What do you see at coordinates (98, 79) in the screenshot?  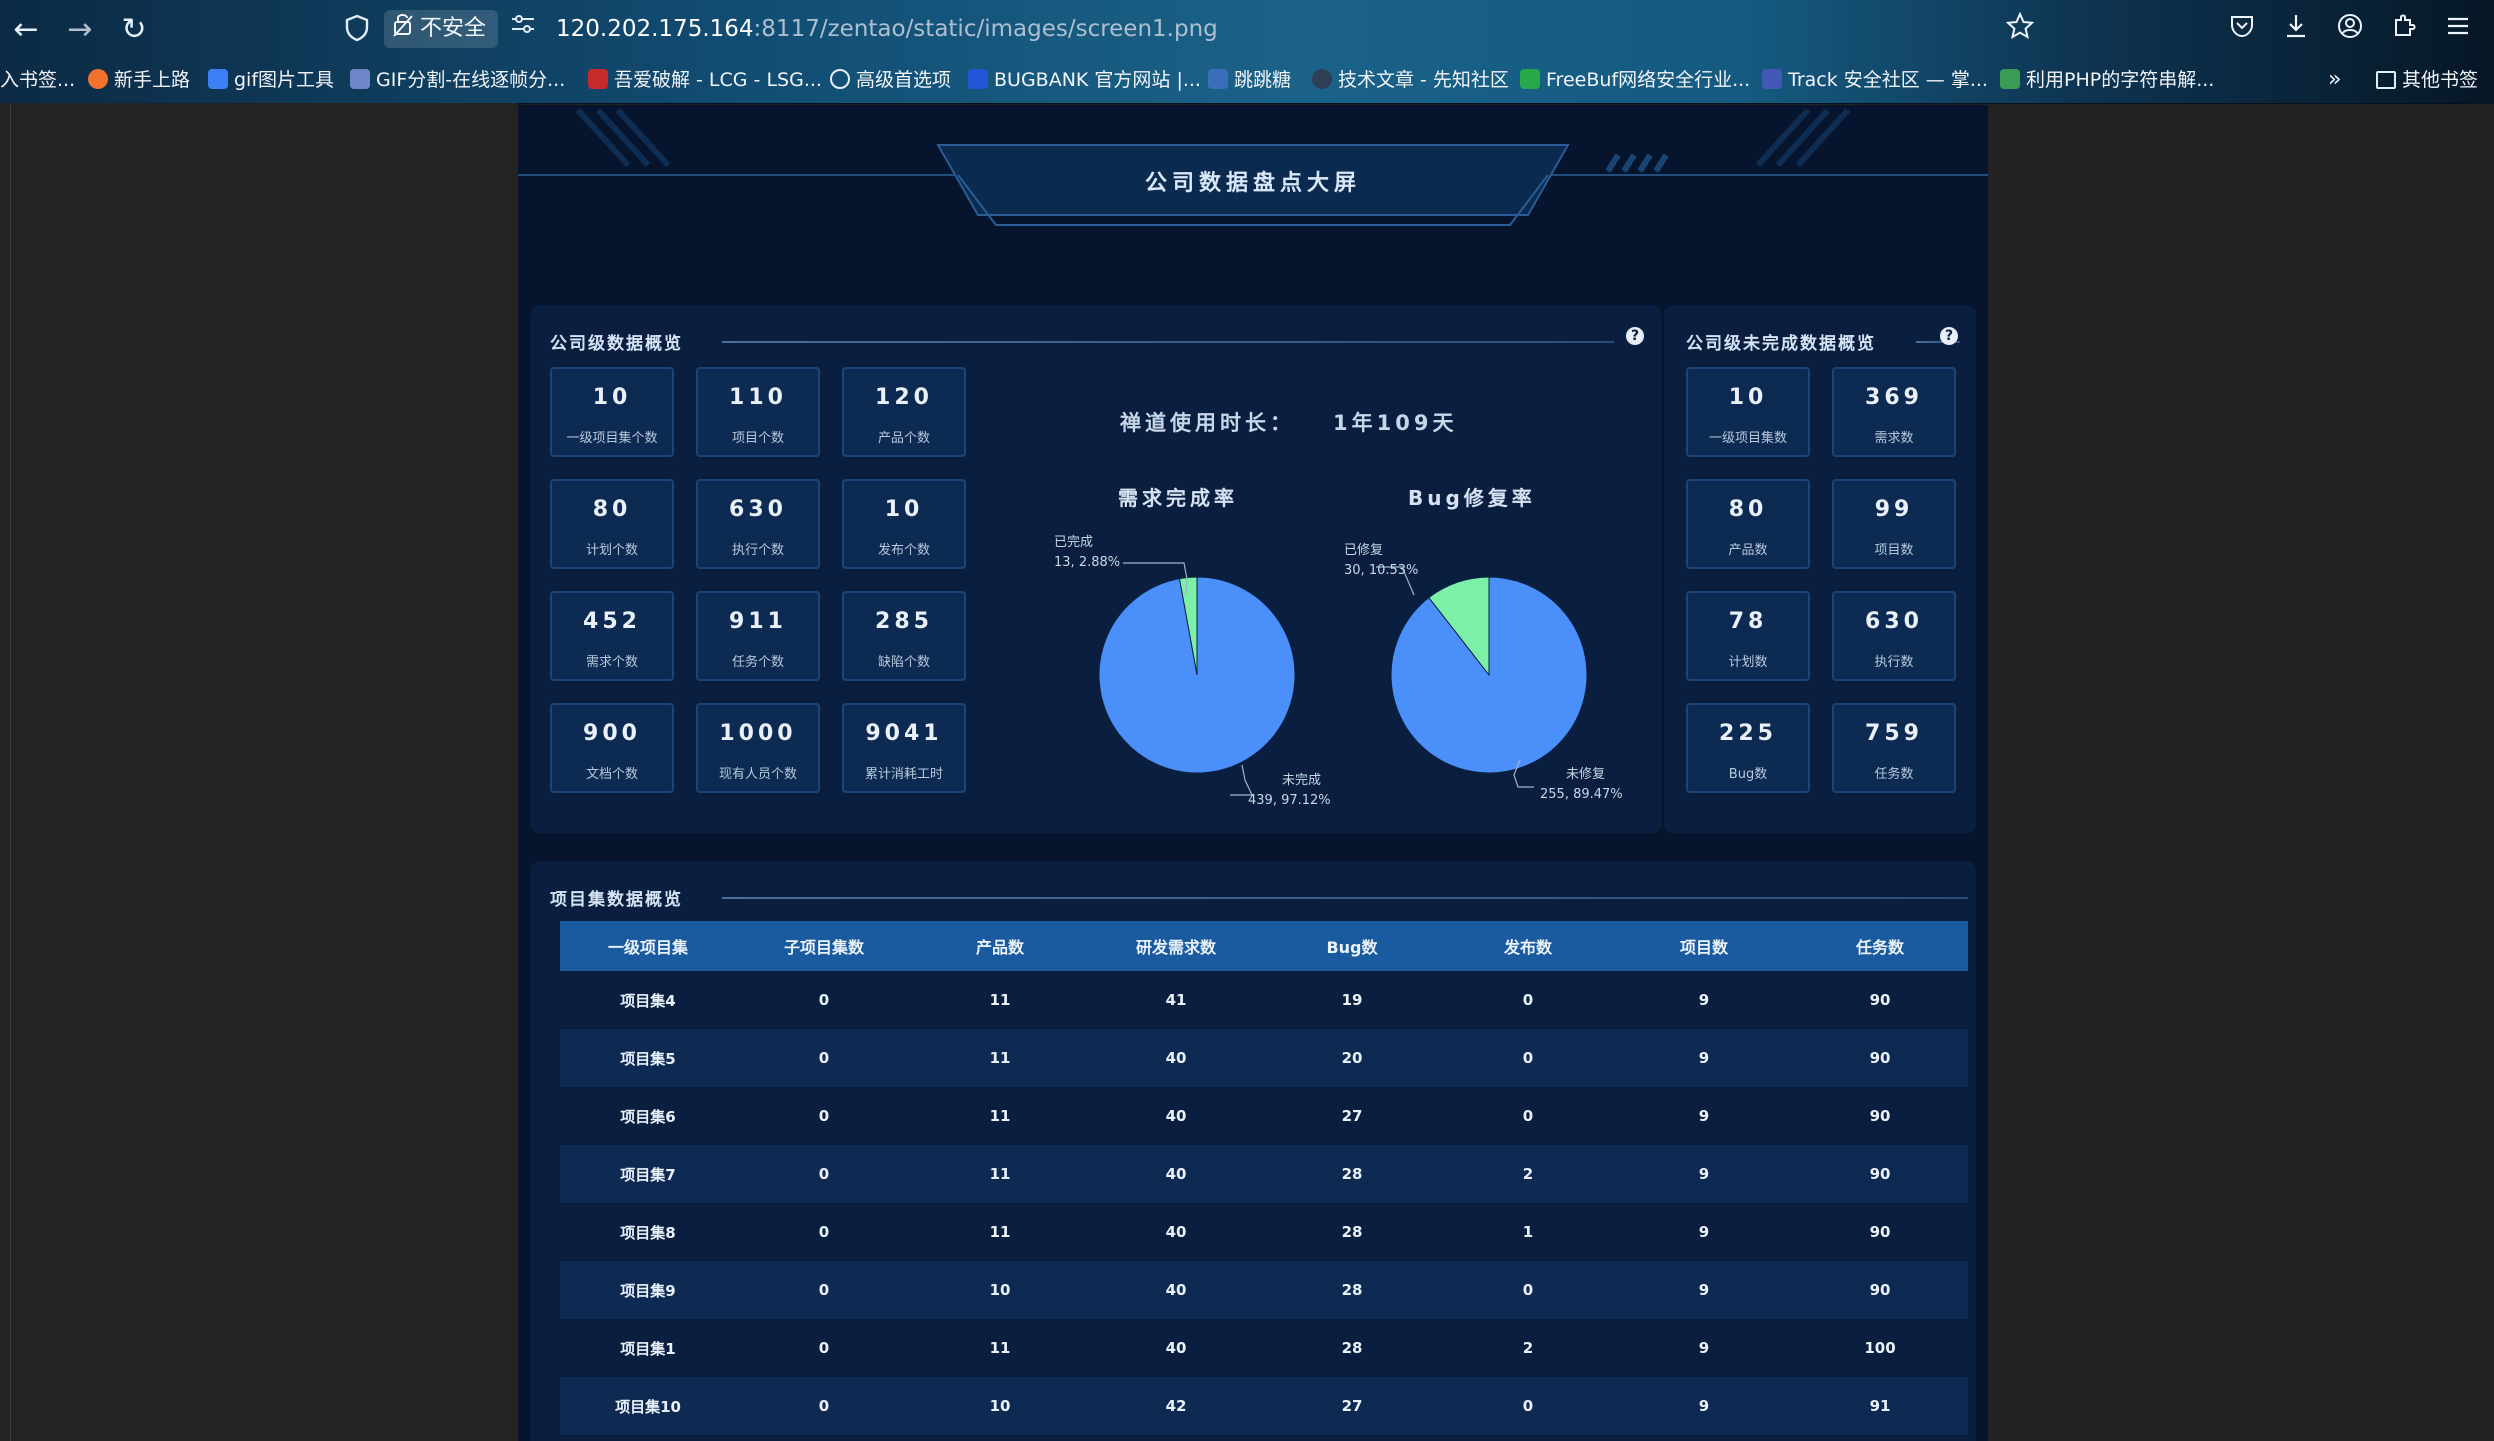 I see `firefox-icon` at bounding box center [98, 79].